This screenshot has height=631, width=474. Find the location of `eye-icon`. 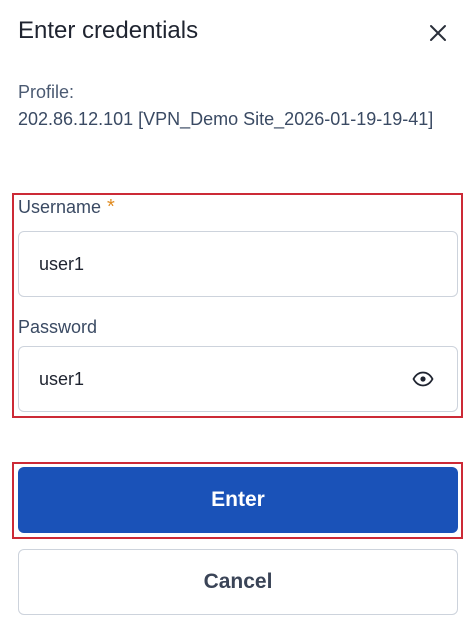

eye-icon is located at coordinates (423, 379).